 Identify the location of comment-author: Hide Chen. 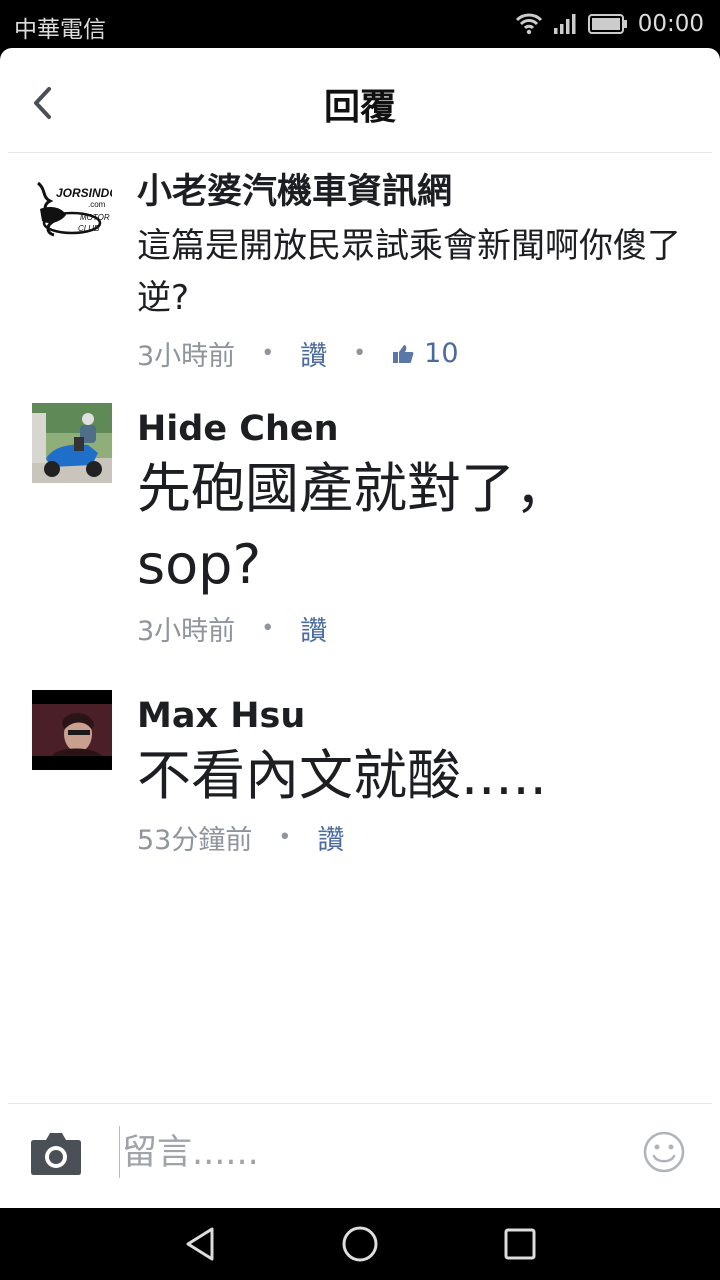
(413, 429).